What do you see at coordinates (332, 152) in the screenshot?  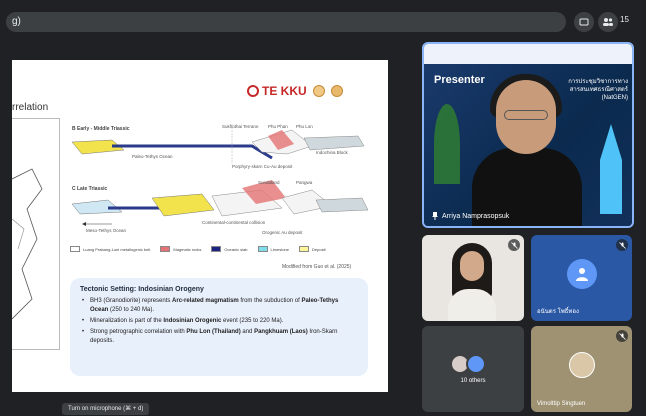 I see `indochina-label: Indochina Block` at bounding box center [332, 152].